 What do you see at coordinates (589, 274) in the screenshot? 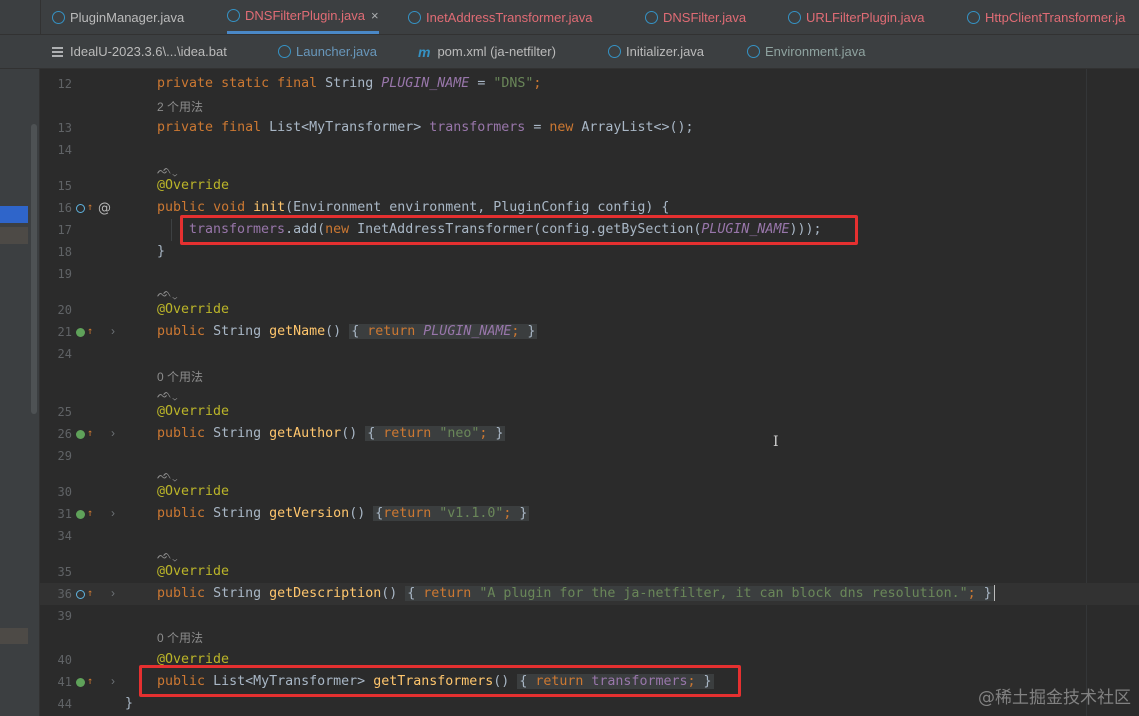
I see `code-line: 19` at bounding box center [589, 274].